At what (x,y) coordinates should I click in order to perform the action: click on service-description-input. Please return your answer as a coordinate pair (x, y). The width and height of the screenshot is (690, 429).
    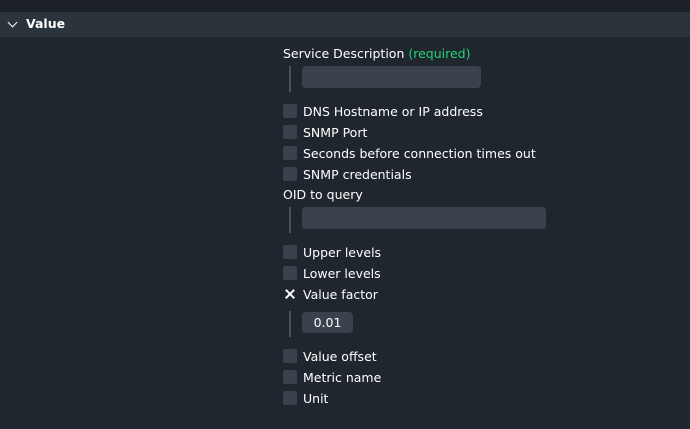
    Looking at the image, I should click on (391, 77).